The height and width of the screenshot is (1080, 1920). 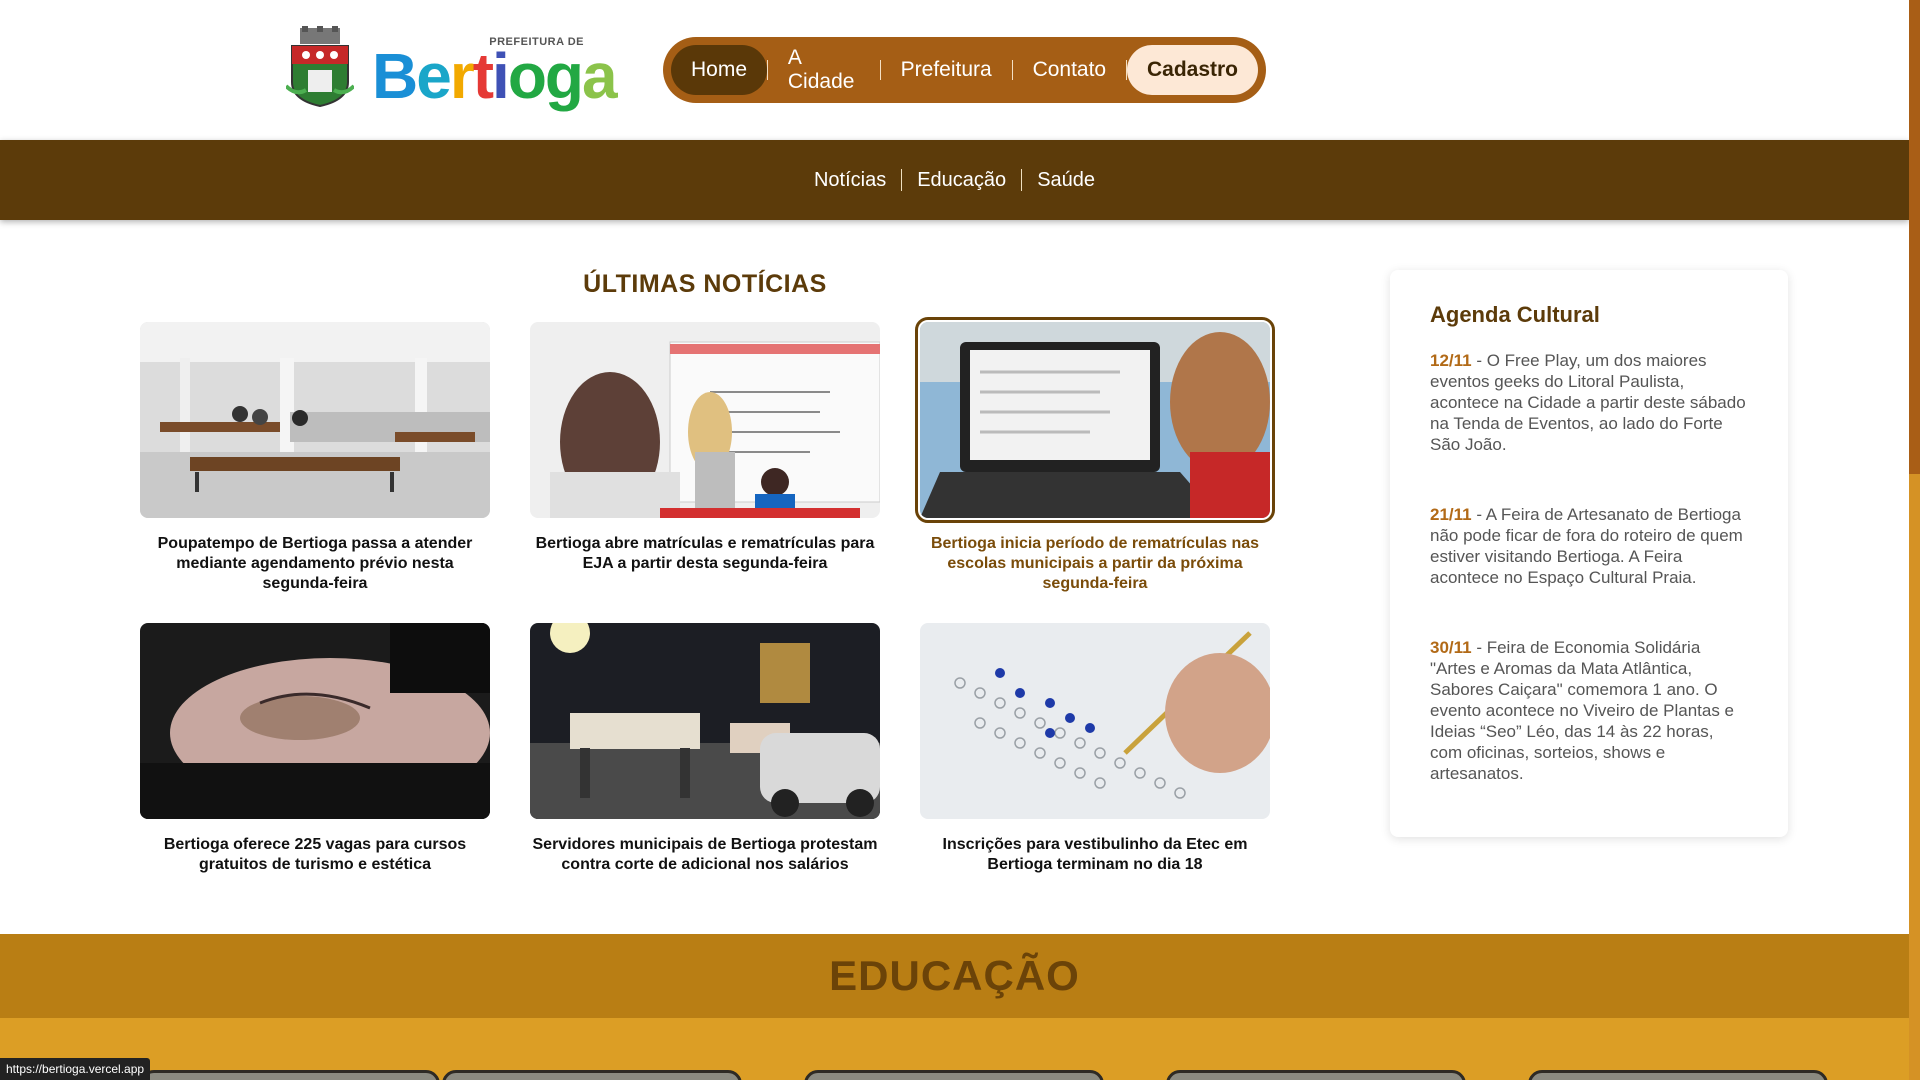 I want to click on agenda-title: Agenda Cultural, so click(x=1515, y=314).